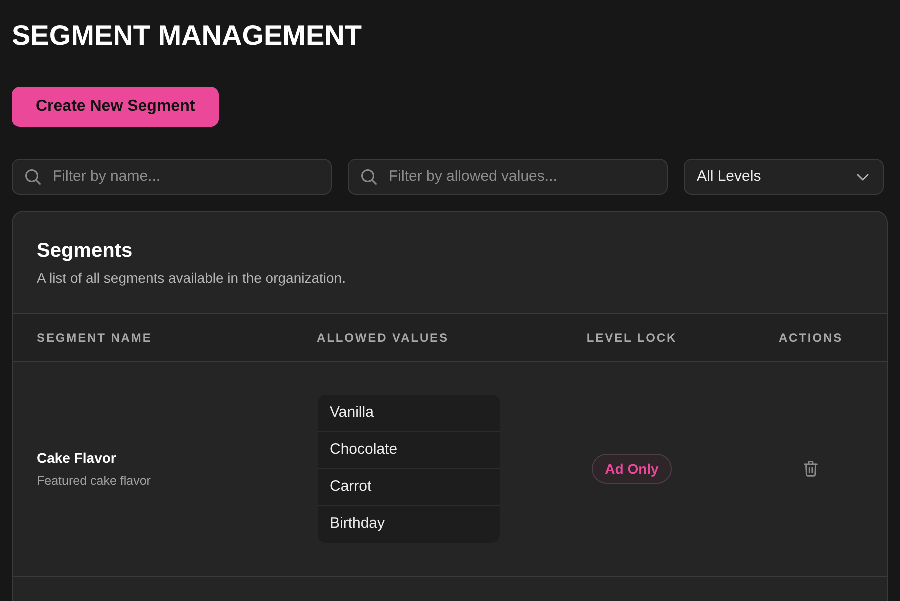 The image size is (900, 601). I want to click on level-lock-badge: Ad Only, so click(632, 469).